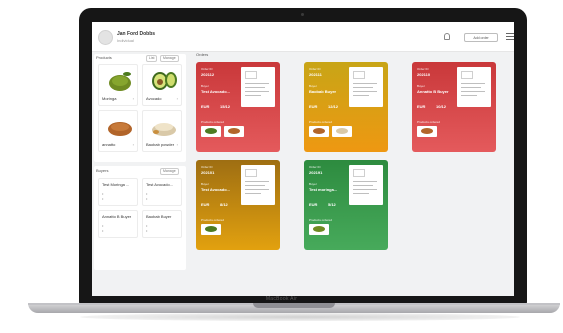  I want to click on order-id: 202191, so click(316, 172).